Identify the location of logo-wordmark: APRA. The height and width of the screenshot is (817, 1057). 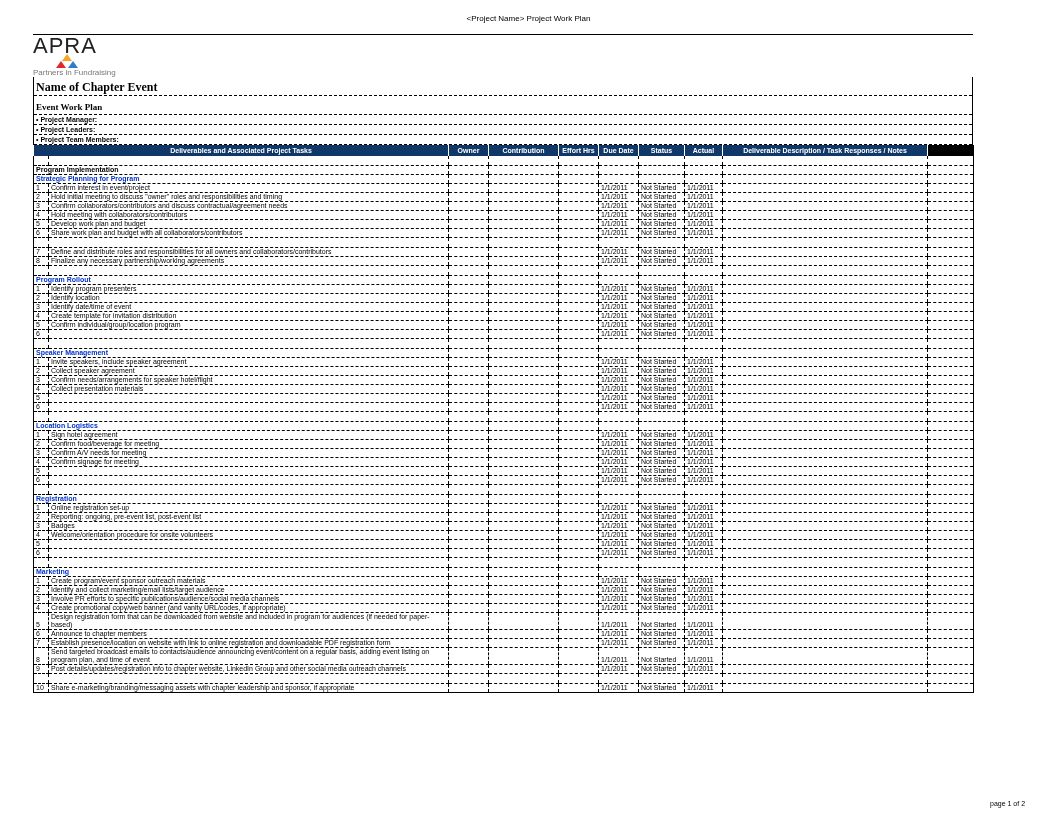
(65, 45).